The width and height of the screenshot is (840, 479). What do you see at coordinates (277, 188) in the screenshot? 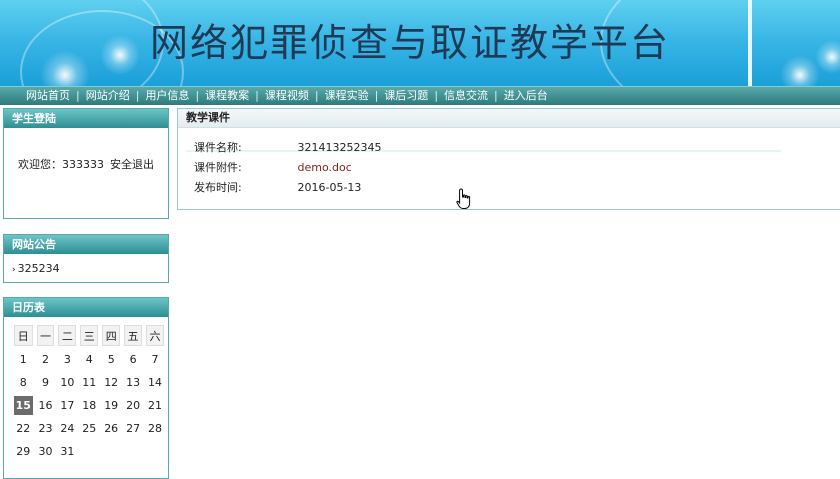
I see `field-row: 发布时间: 2016-05-13` at bounding box center [277, 188].